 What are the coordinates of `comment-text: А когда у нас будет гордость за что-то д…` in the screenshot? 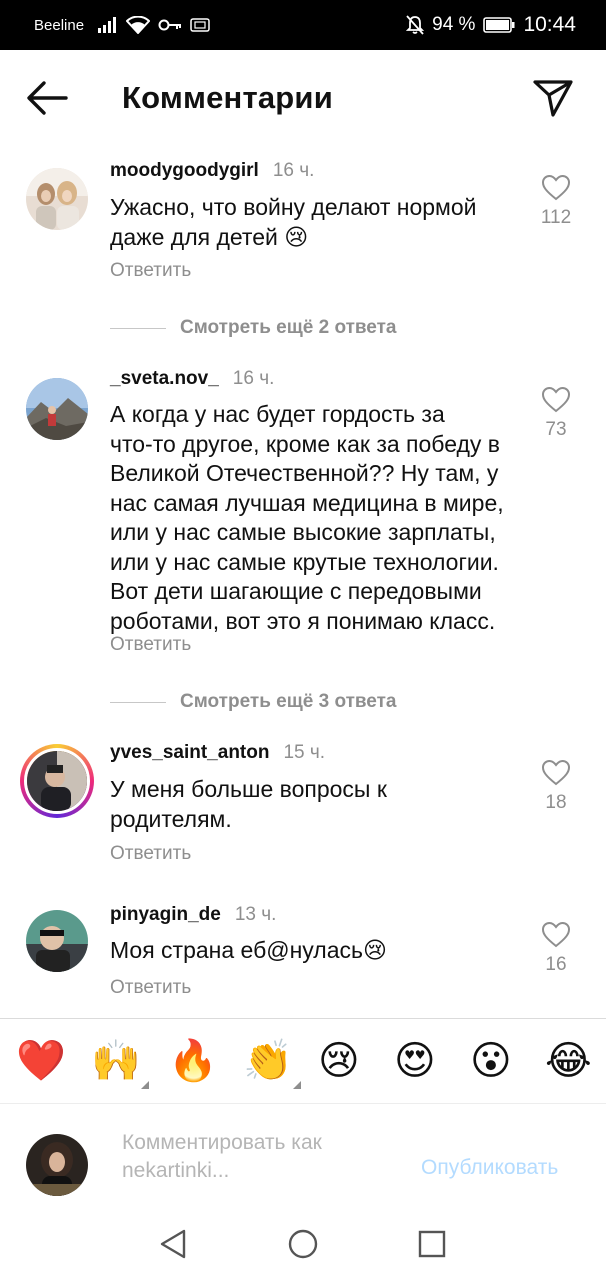 It's located at (315, 518).